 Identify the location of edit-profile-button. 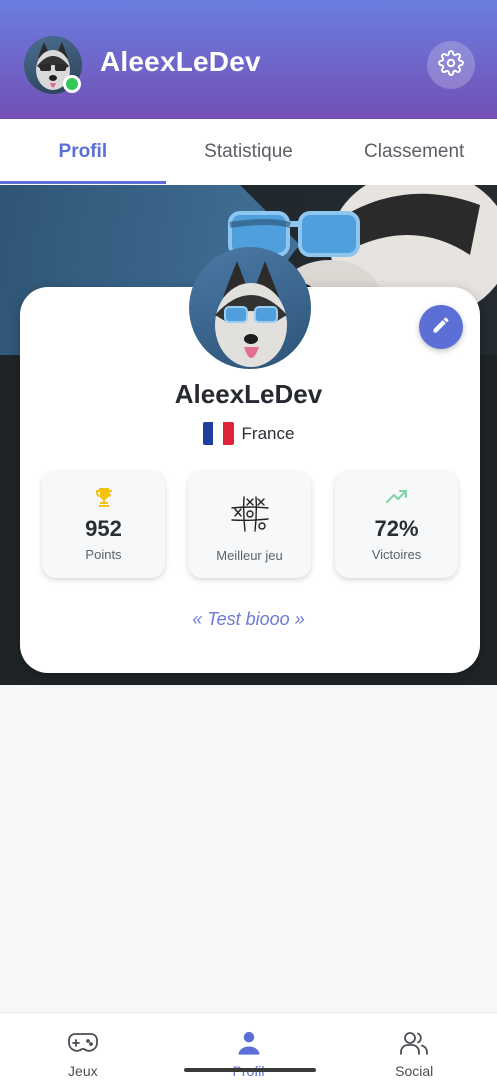
(441, 327).